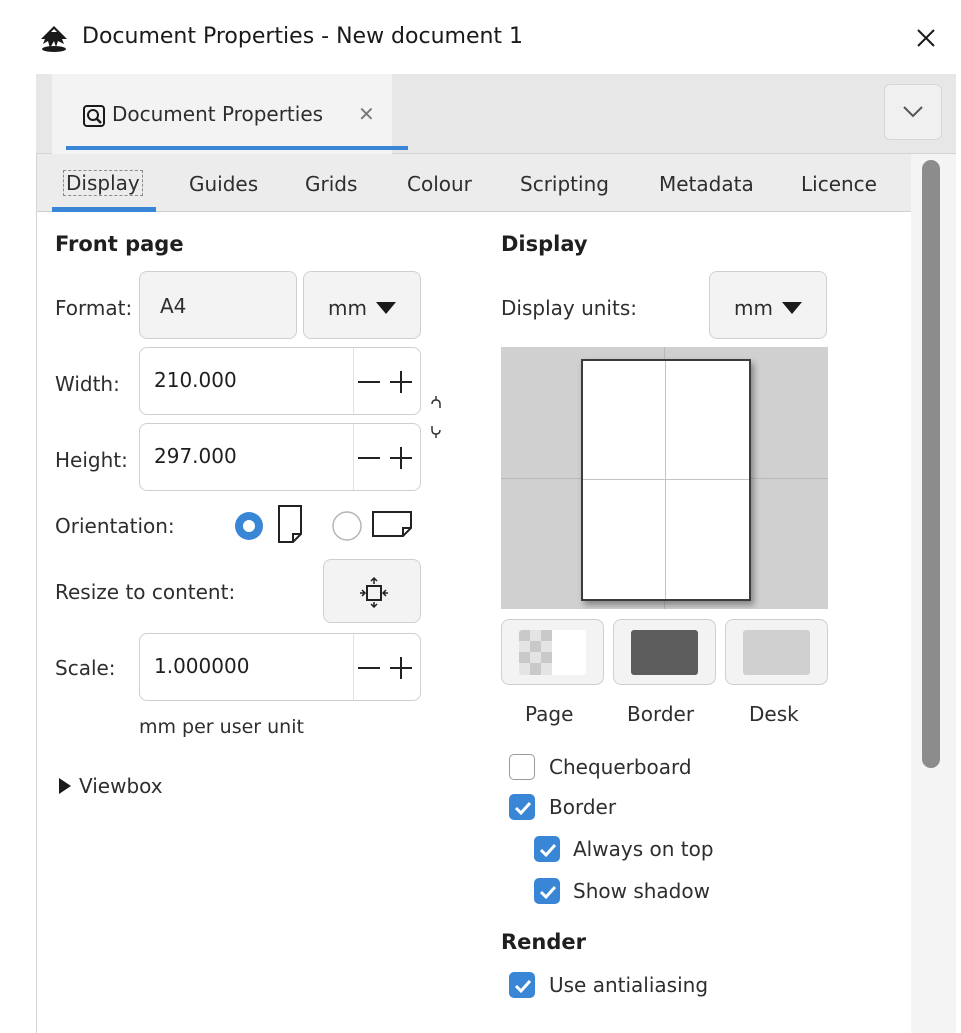 The height and width of the screenshot is (1033, 961). I want to click on width-value: 210.000, so click(195, 380).